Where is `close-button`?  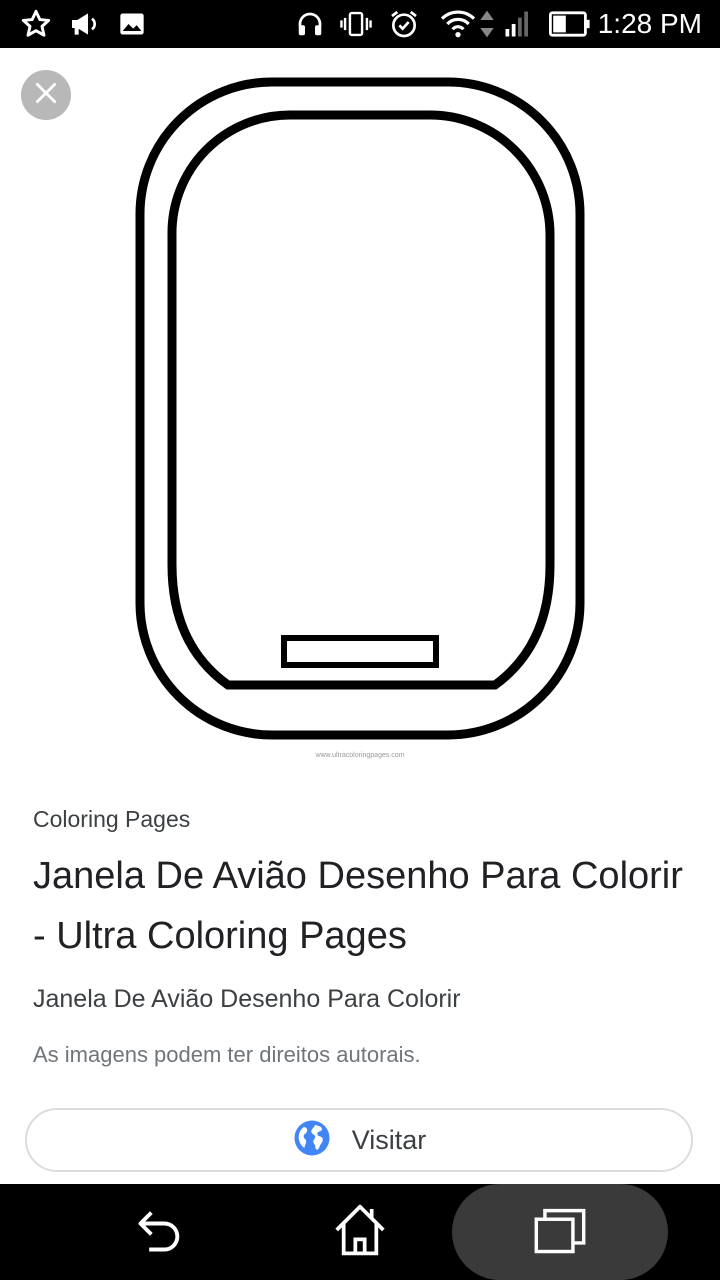 close-button is located at coordinates (46, 95).